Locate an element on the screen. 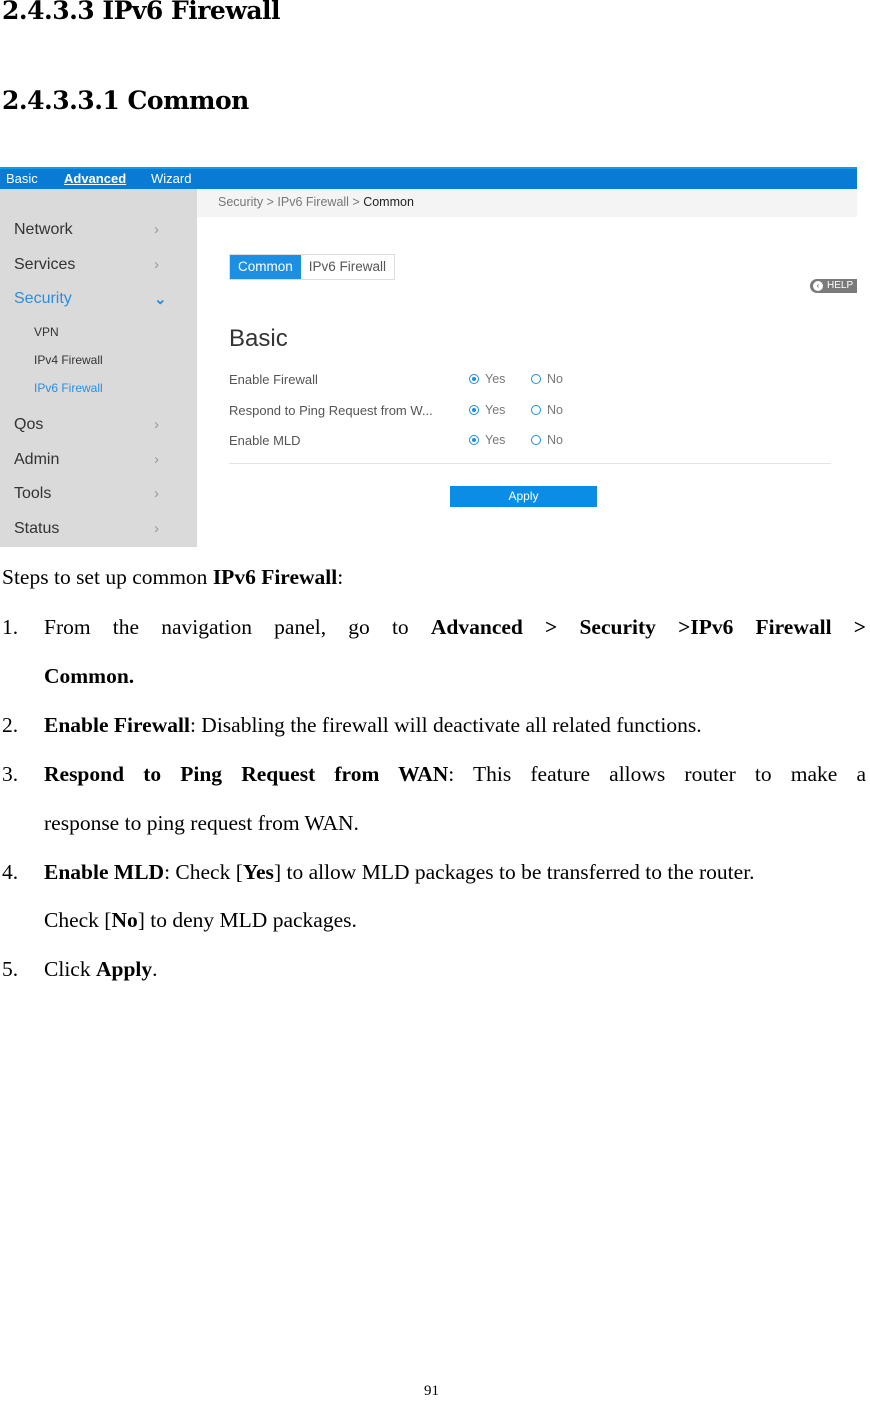 This screenshot has height=1404, width=870. apply-button: Apply is located at coordinates (523, 496).